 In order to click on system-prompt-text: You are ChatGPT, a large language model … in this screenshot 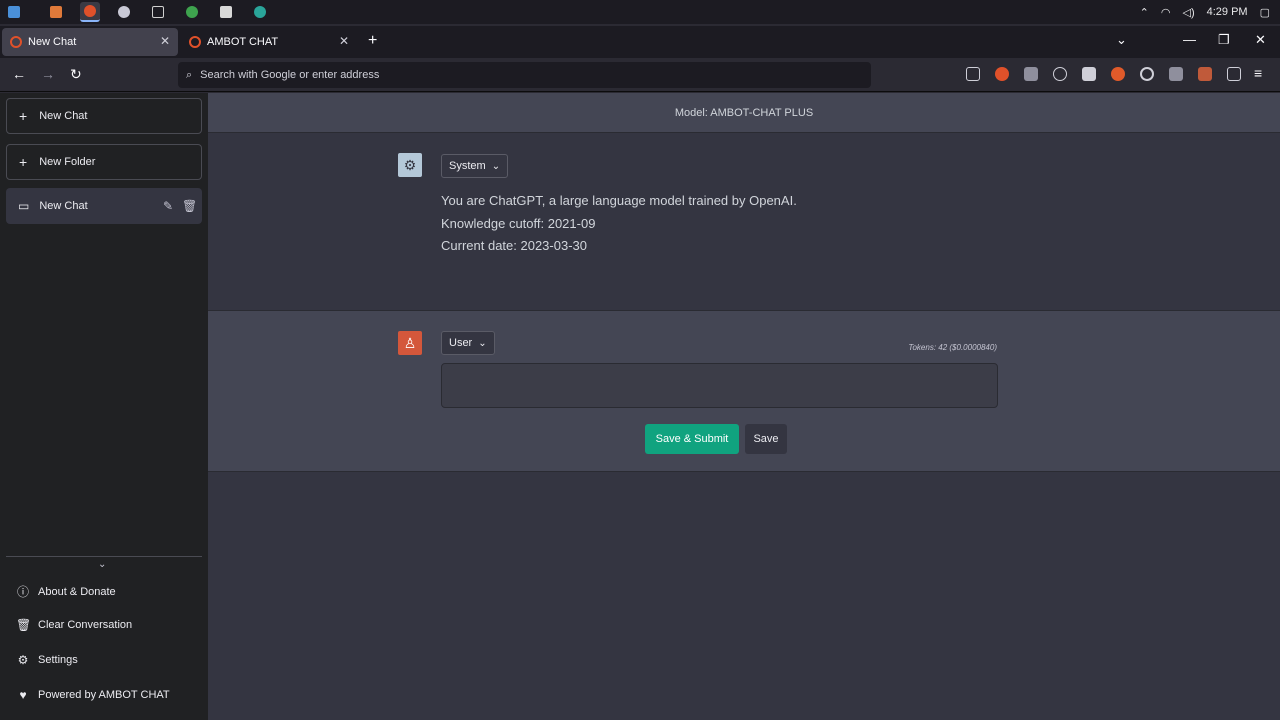, I will do `click(619, 224)`.